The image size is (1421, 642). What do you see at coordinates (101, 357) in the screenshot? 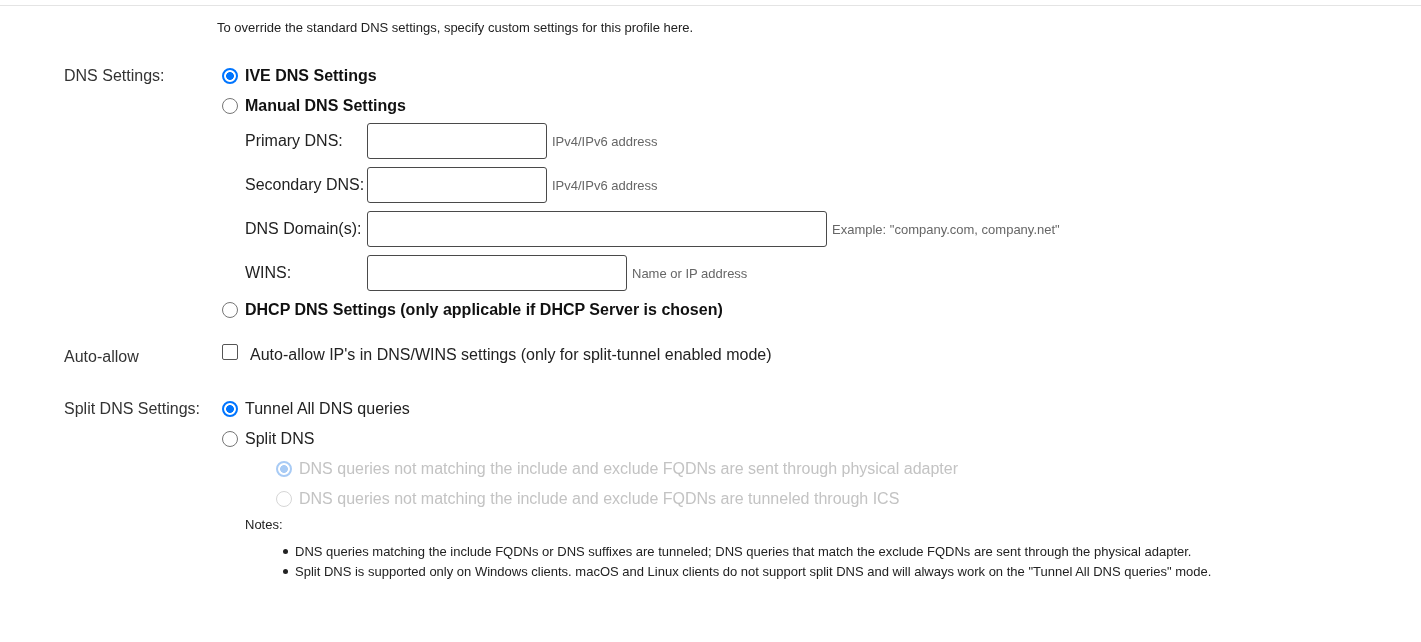
I see `setting-label: Auto-allow` at bounding box center [101, 357].